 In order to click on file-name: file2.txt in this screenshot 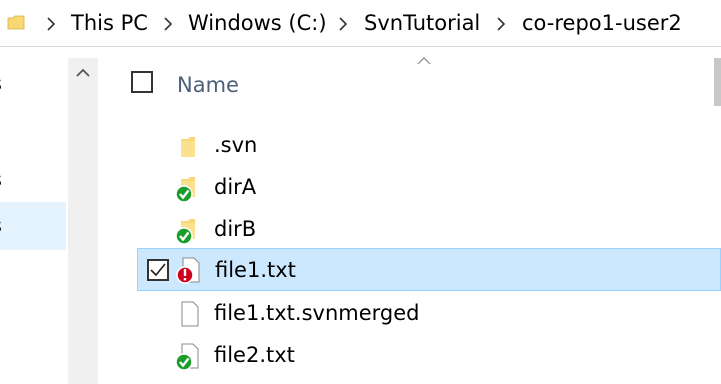, I will do `click(254, 355)`.